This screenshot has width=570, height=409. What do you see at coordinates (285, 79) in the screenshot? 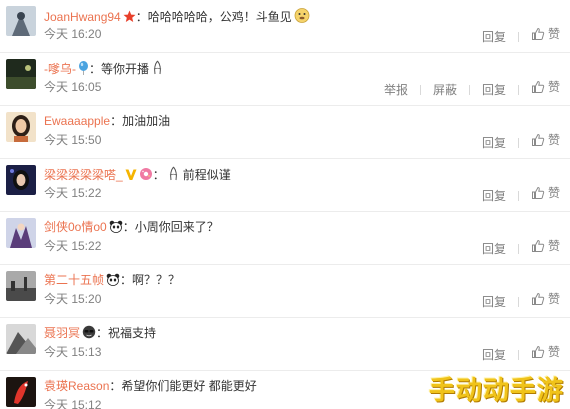
I see `comment-item: -嗲乌- ：等你开播 今天 16:05 举报 屏蔽 回复 赞` at bounding box center [285, 79].